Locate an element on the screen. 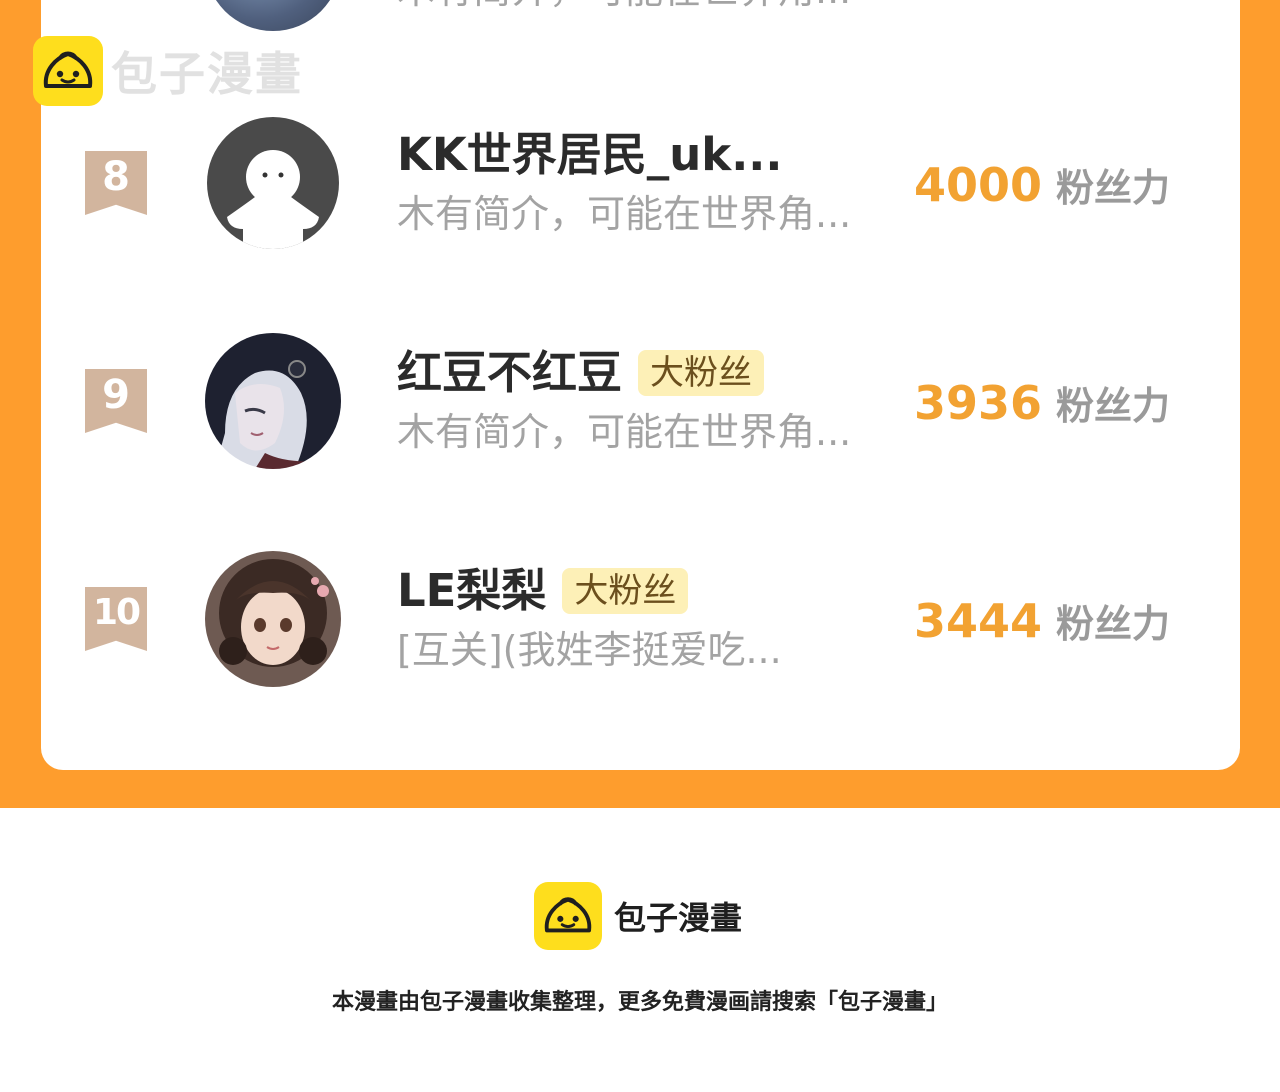 This screenshot has width=1280, height=1092. ranking-row: 8 KK世界居民_uk... 木有简介，可能在世界角... 4000 粉丝力 is located at coordinates (640, 183).